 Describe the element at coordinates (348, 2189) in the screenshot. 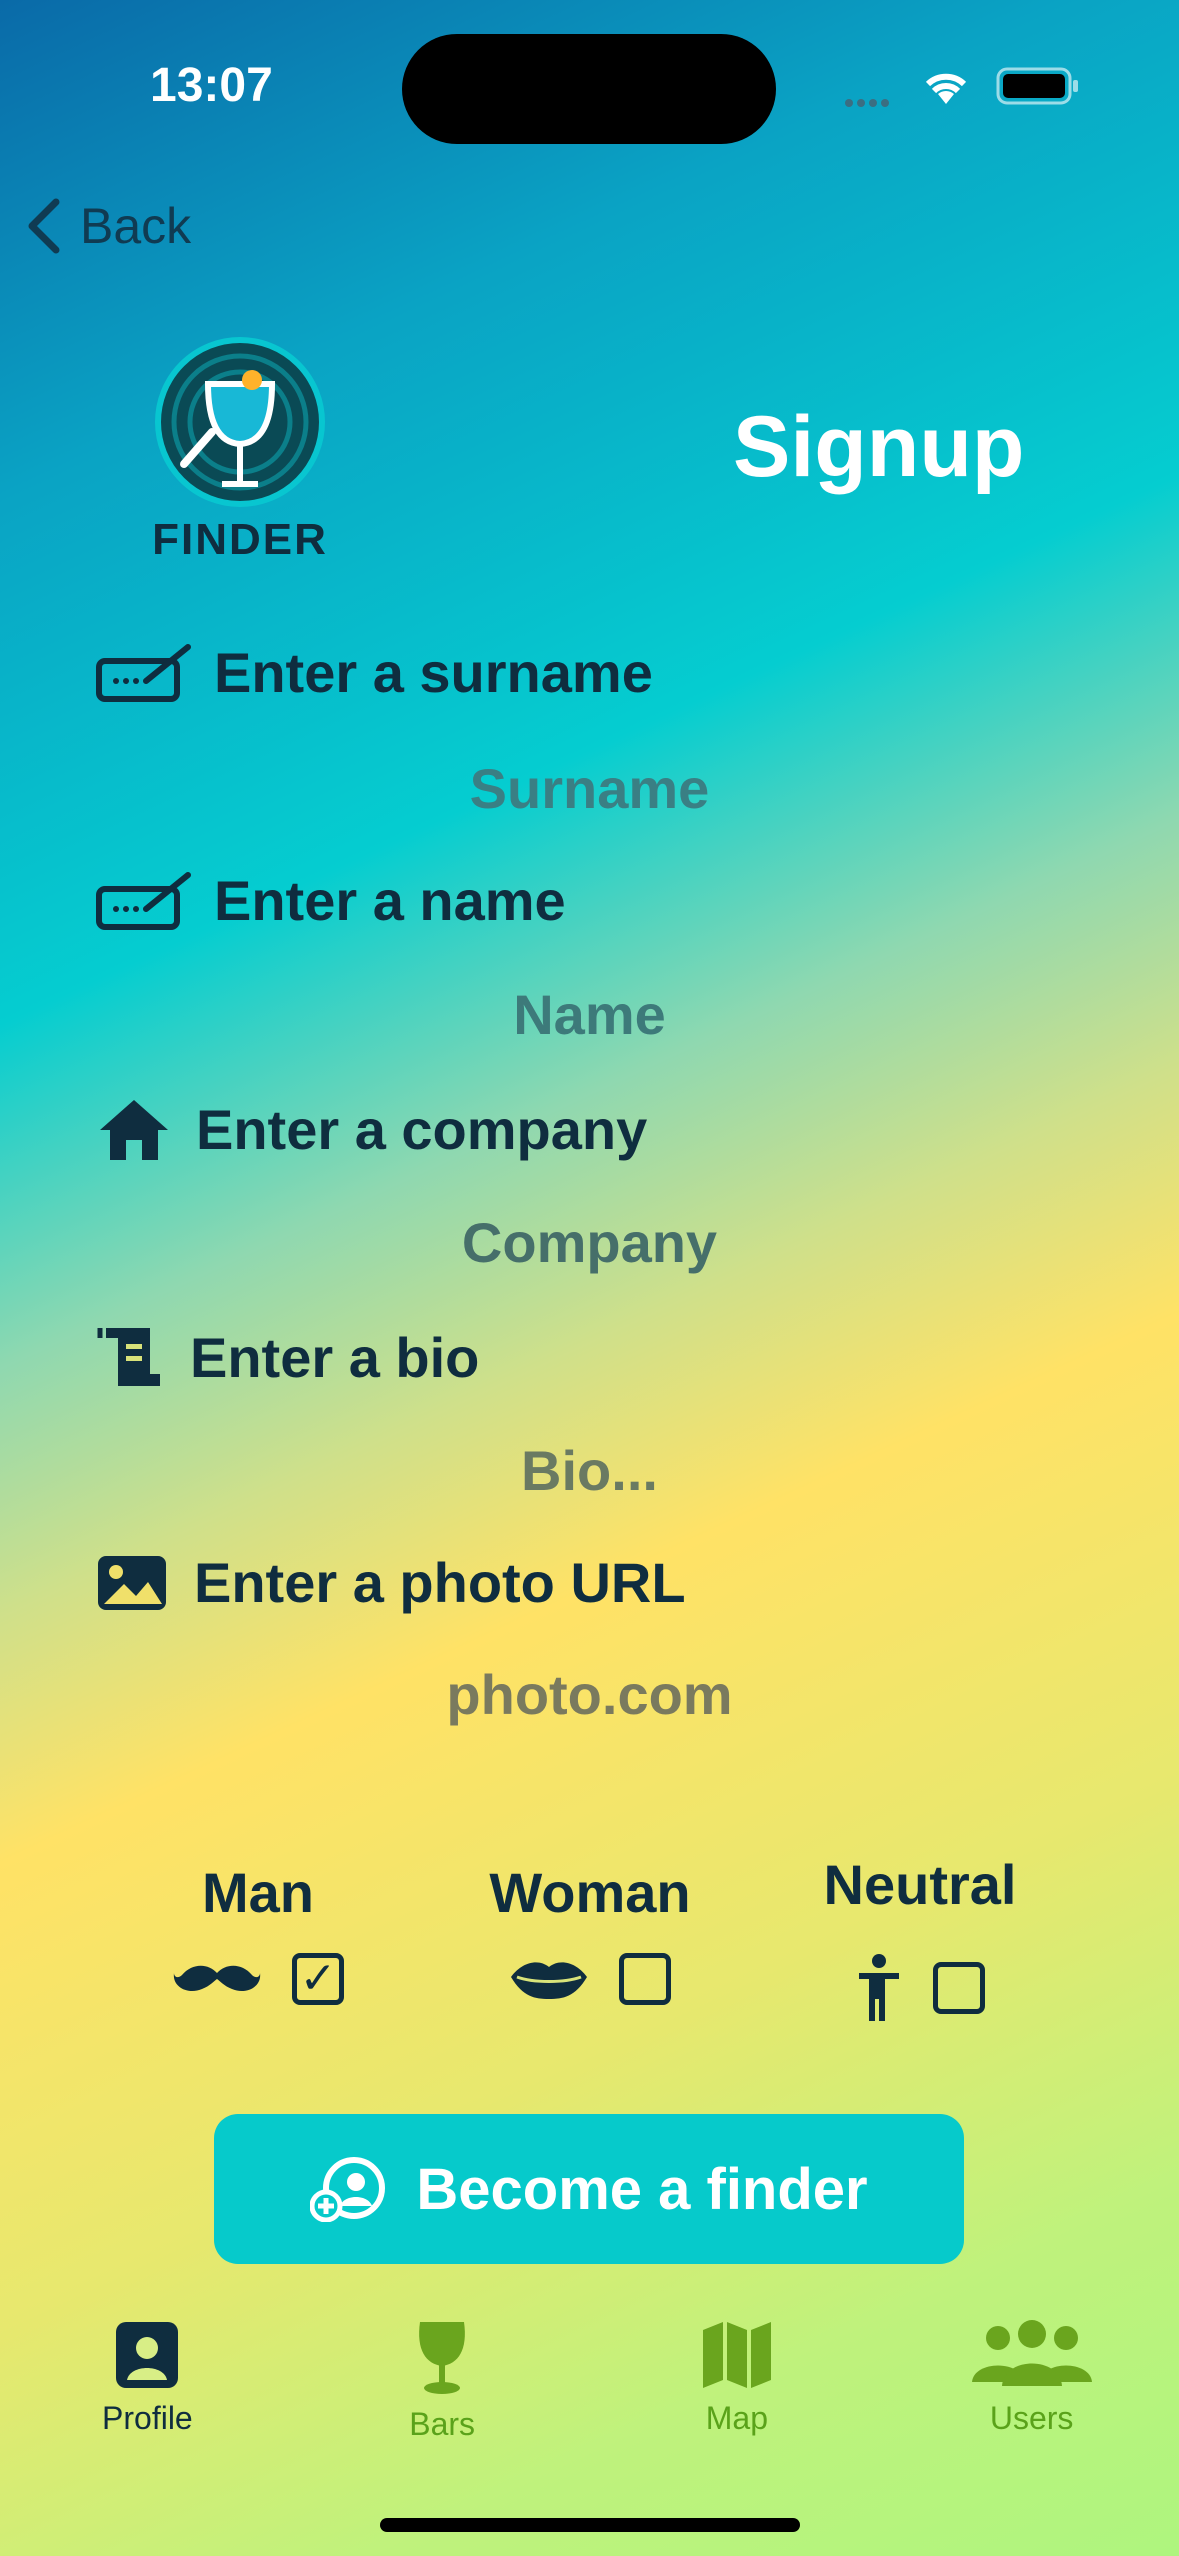

I see `user-plus-icon` at that location.